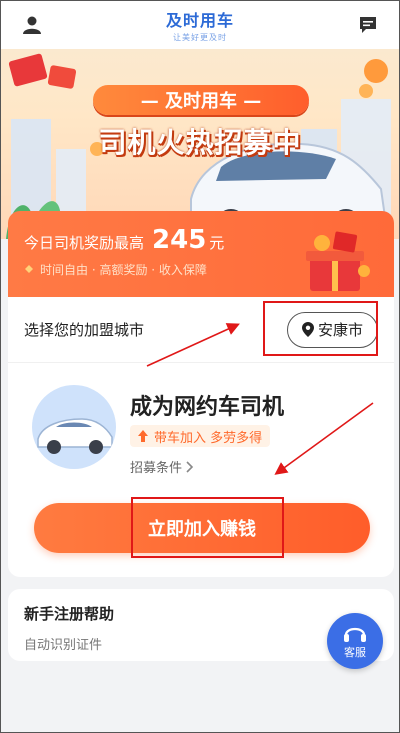 This screenshot has height=733, width=400. What do you see at coordinates (207, 407) in the screenshot?
I see `driver-title: 成为网约车司机` at bounding box center [207, 407].